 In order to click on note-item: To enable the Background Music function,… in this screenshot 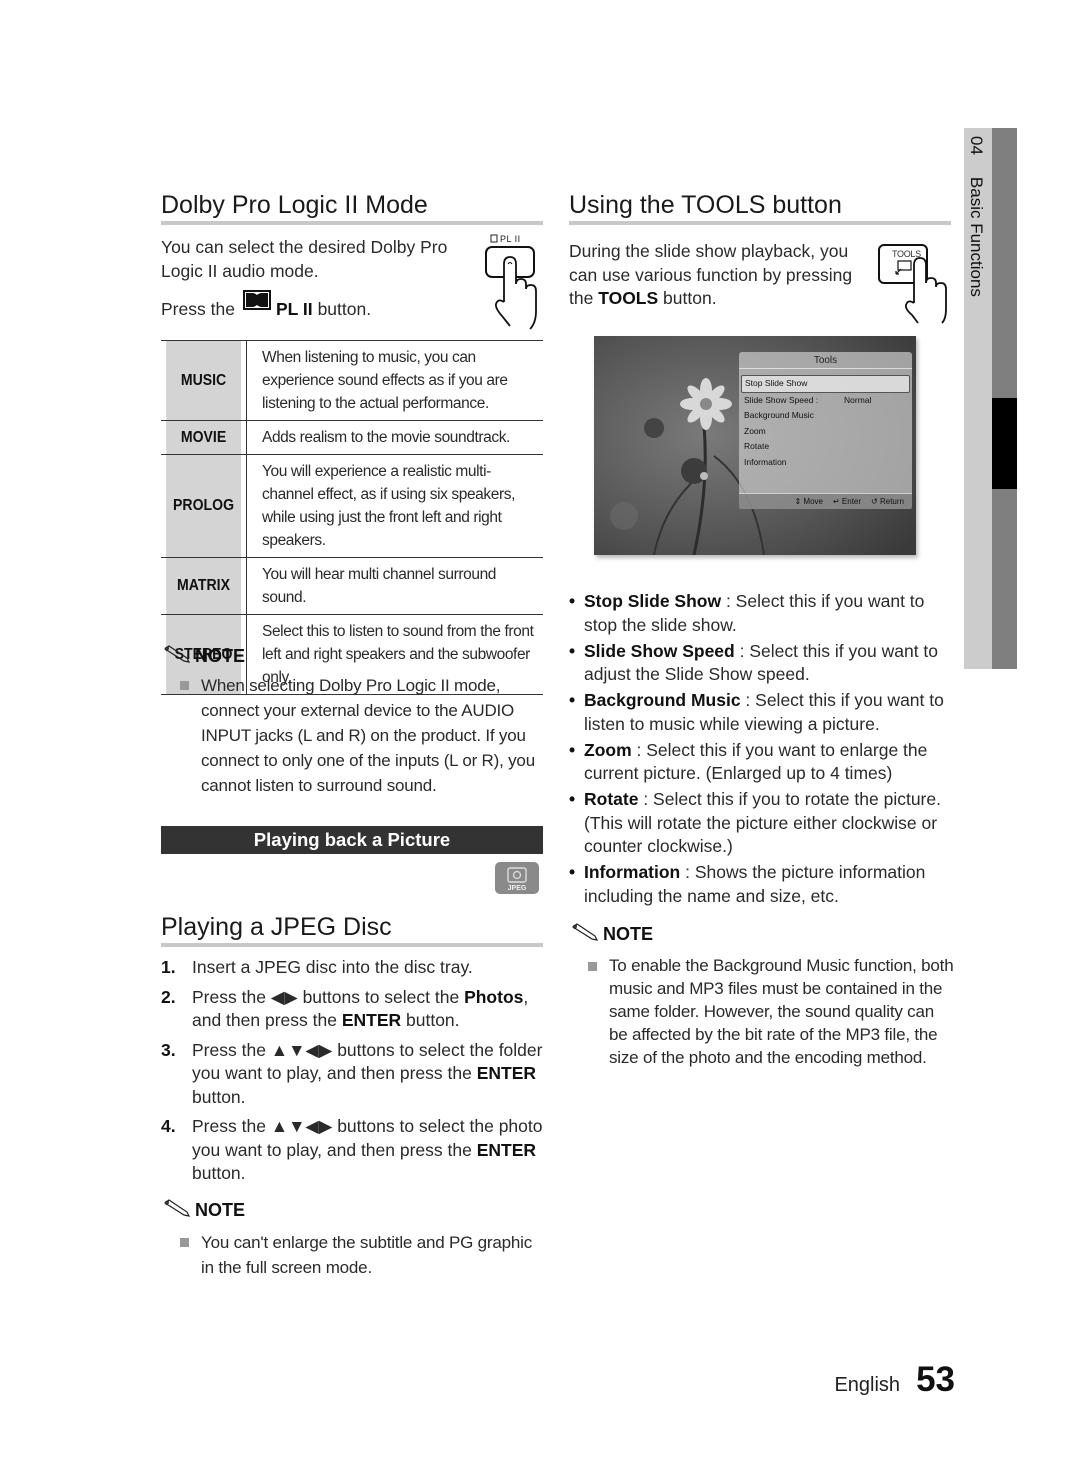, I will do `click(763, 1011)`.